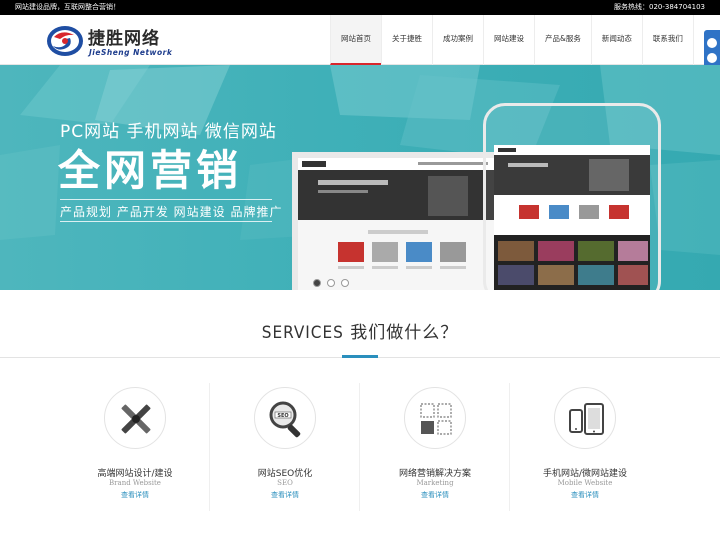 This screenshot has width=720, height=540. What do you see at coordinates (457, 40) in the screenshot?
I see `nav-cases: 成功案例` at bounding box center [457, 40].